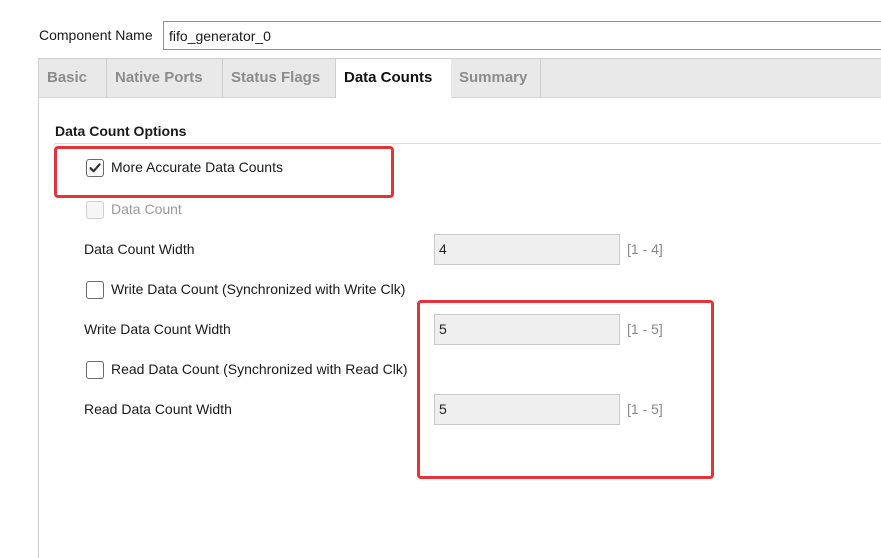 This screenshot has height=558, width=881. I want to click on data-count-width-range: [1 - 4], so click(645, 249).